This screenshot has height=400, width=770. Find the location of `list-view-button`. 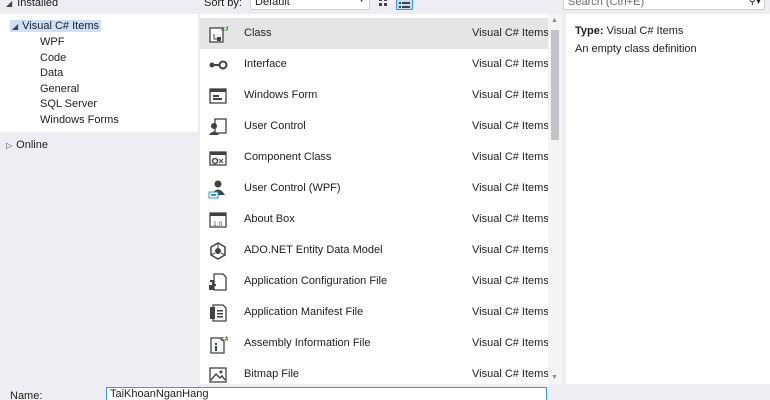

list-view-button is located at coordinates (404, 5).